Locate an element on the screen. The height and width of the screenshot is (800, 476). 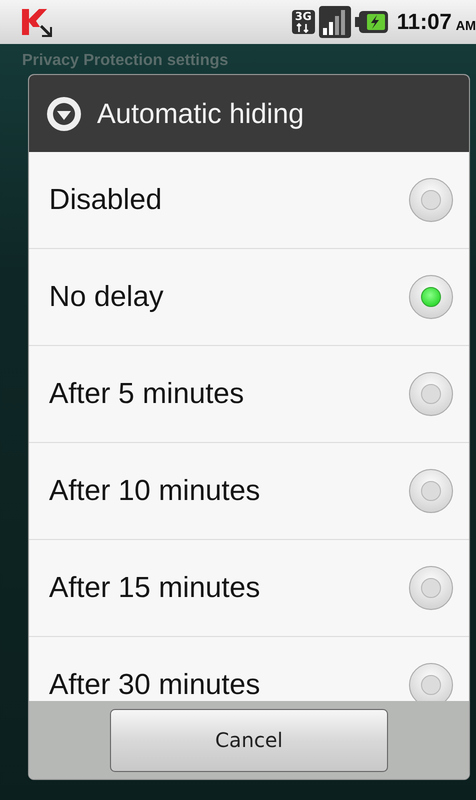
clock-time: 11:07 is located at coordinates (424, 22).